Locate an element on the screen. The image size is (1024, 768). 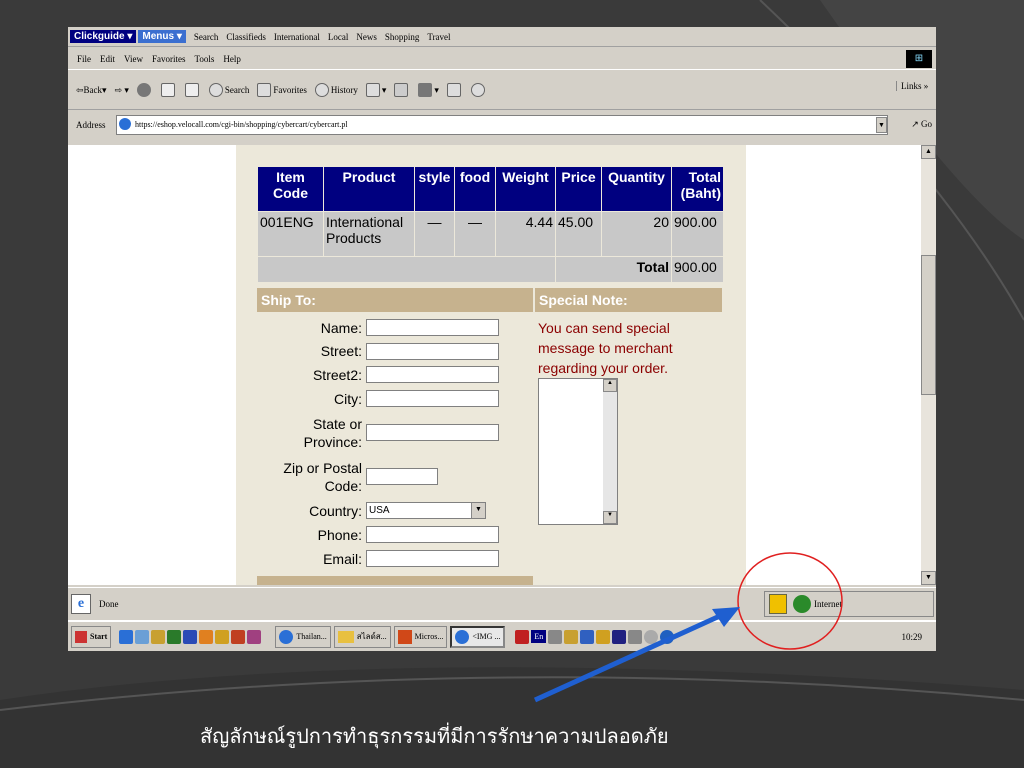
highlight-circle is located at coordinates (790, 601).